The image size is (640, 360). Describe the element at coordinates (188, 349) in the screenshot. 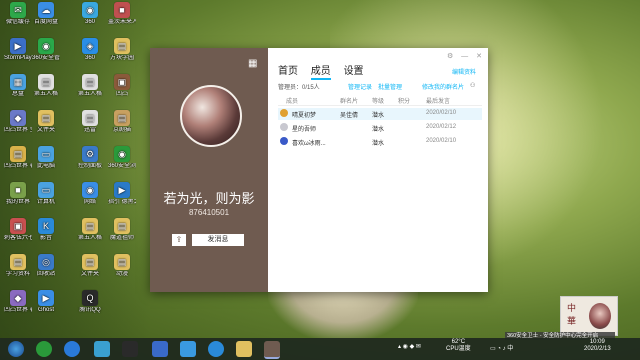

I see `media-player-icon` at that location.